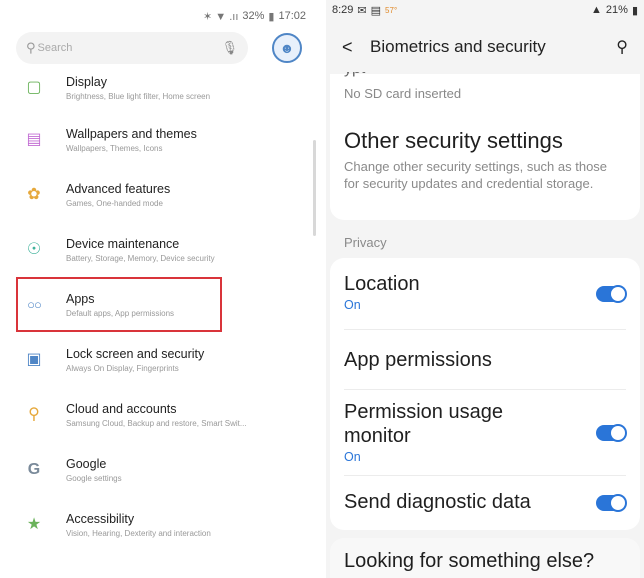  Describe the element at coordinates (123, 243) in the screenshot. I see `item-title: Device maintenance` at that location.